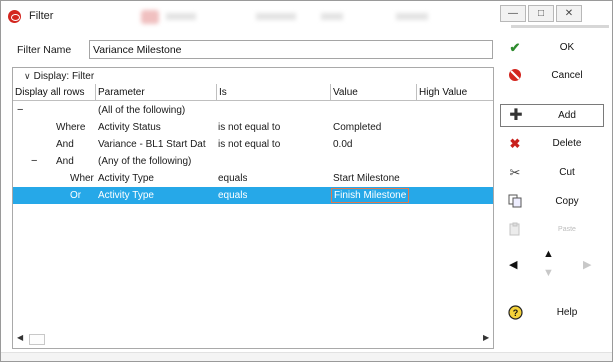  I want to click on oracle-app-icon, so click(14, 16).